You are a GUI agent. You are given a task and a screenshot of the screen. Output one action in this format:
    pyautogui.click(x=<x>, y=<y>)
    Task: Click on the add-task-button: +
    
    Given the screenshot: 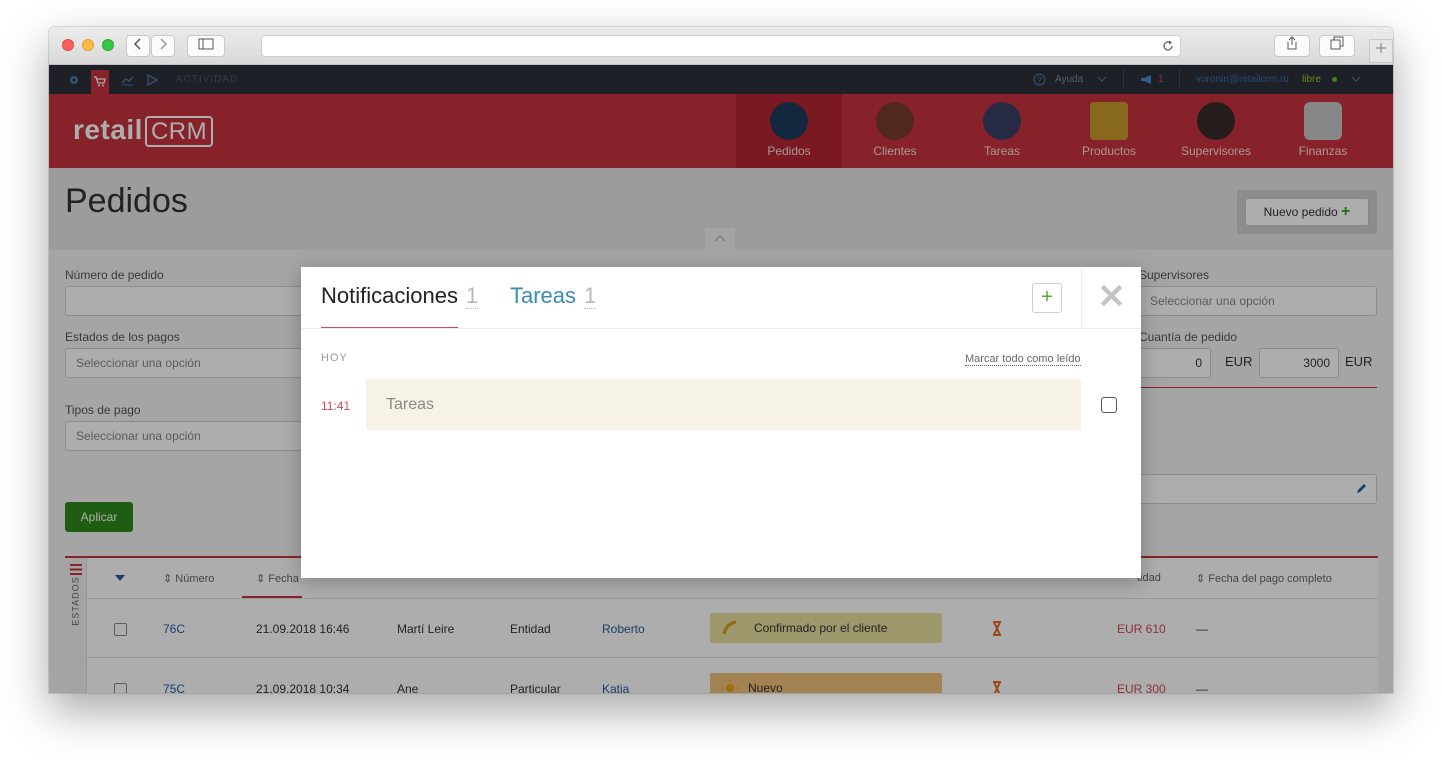 What is the action you would take?
    pyautogui.click(x=1047, y=298)
    